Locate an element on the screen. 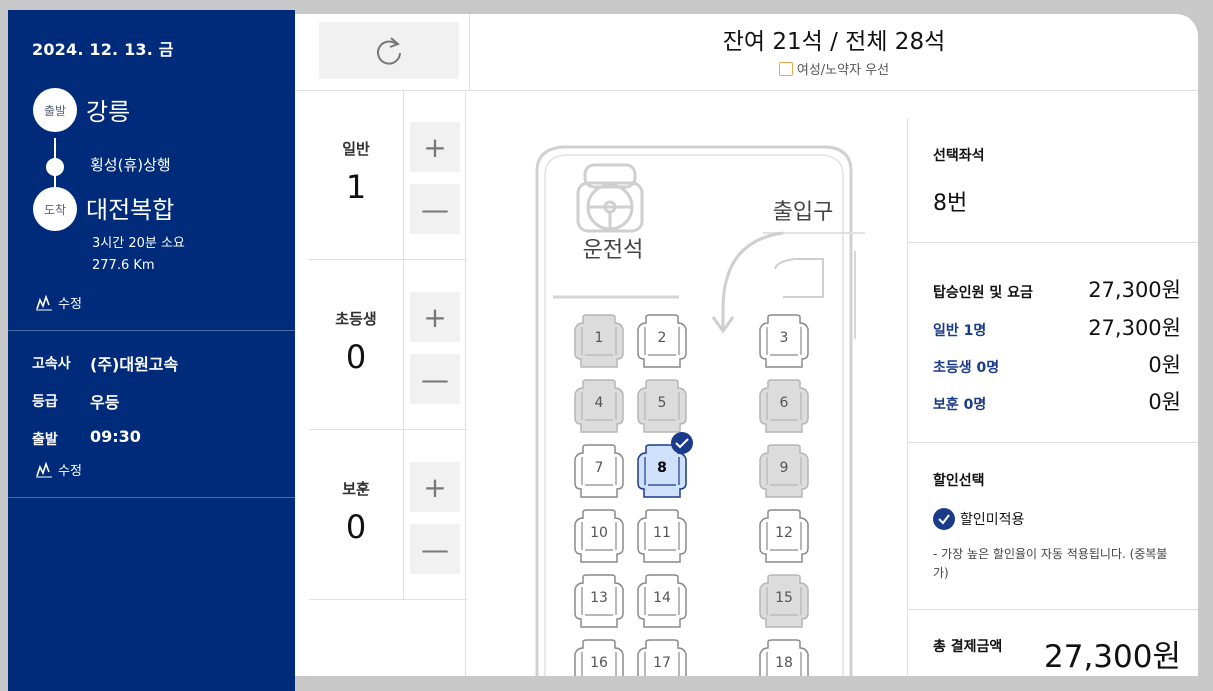  seat-17: 17 is located at coordinates (662, 657).